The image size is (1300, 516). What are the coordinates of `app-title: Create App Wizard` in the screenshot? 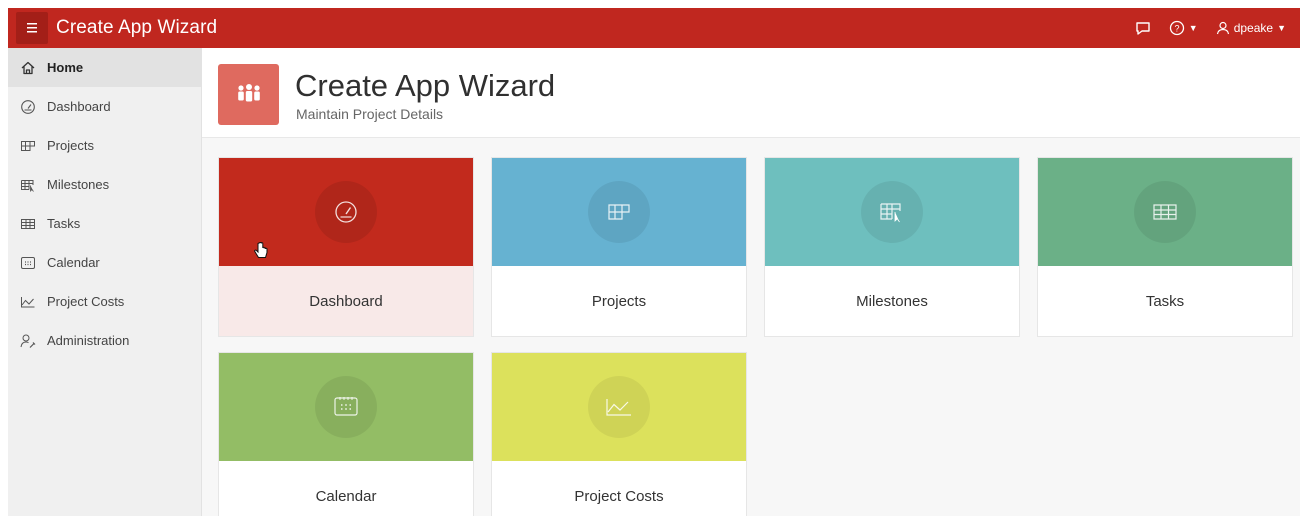 It's located at (136, 28).